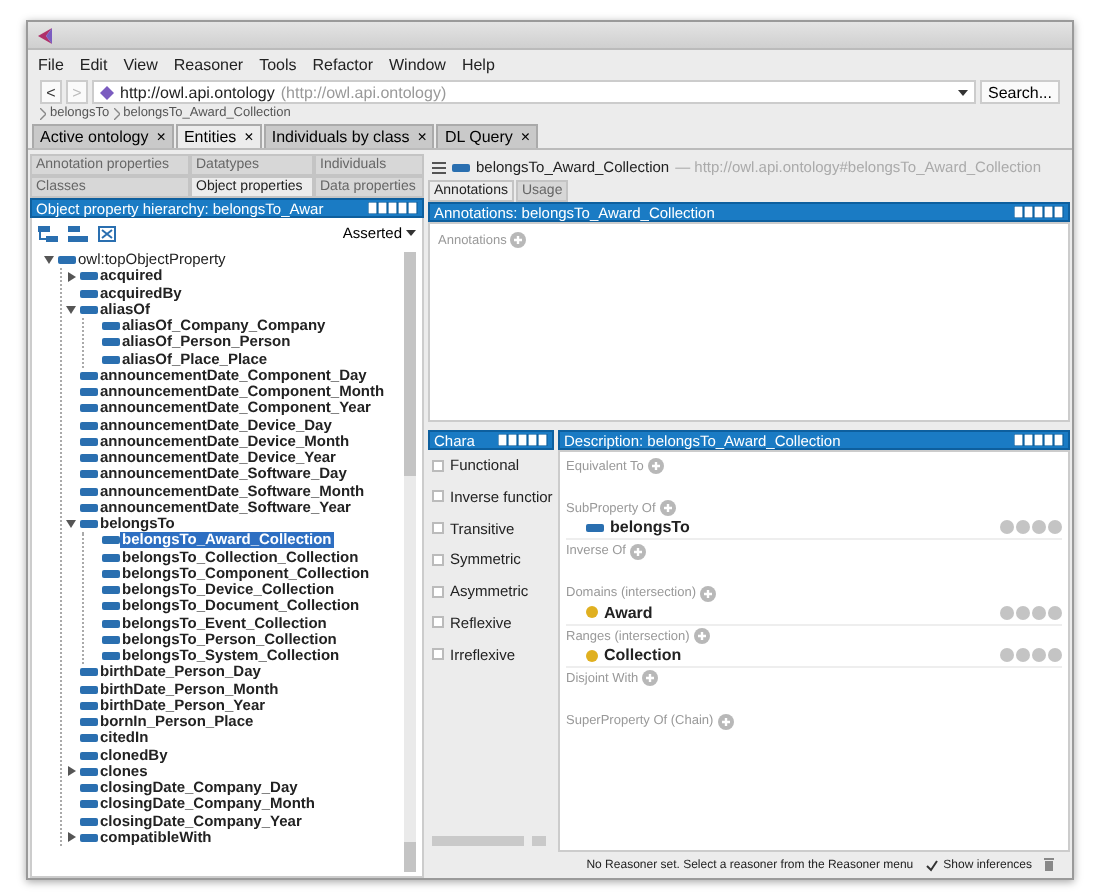 The height and width of the screenshot is (894, 1100). Describe the element at coordinates (644, 655) in the screenshot. I see `entity-link: Collection` at that location.